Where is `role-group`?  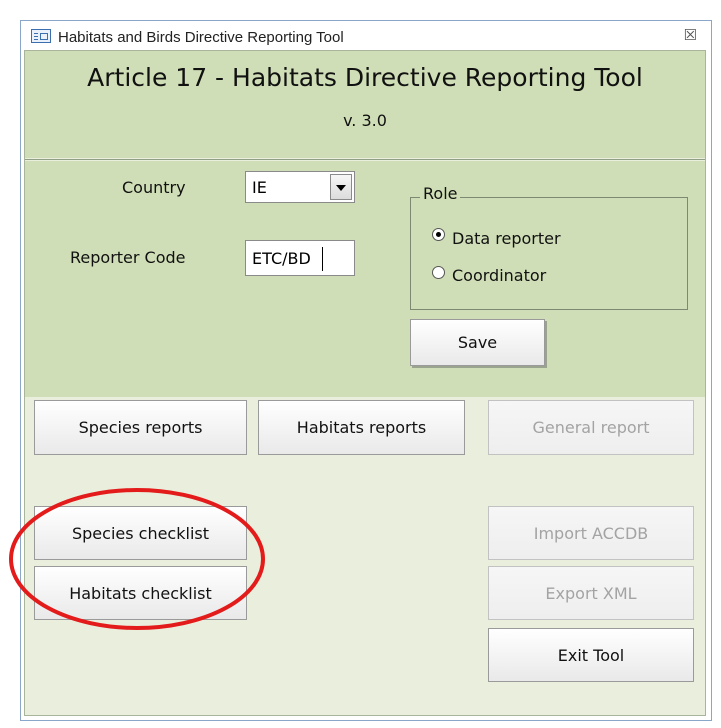 role-group is located at coordinates (549, 253).